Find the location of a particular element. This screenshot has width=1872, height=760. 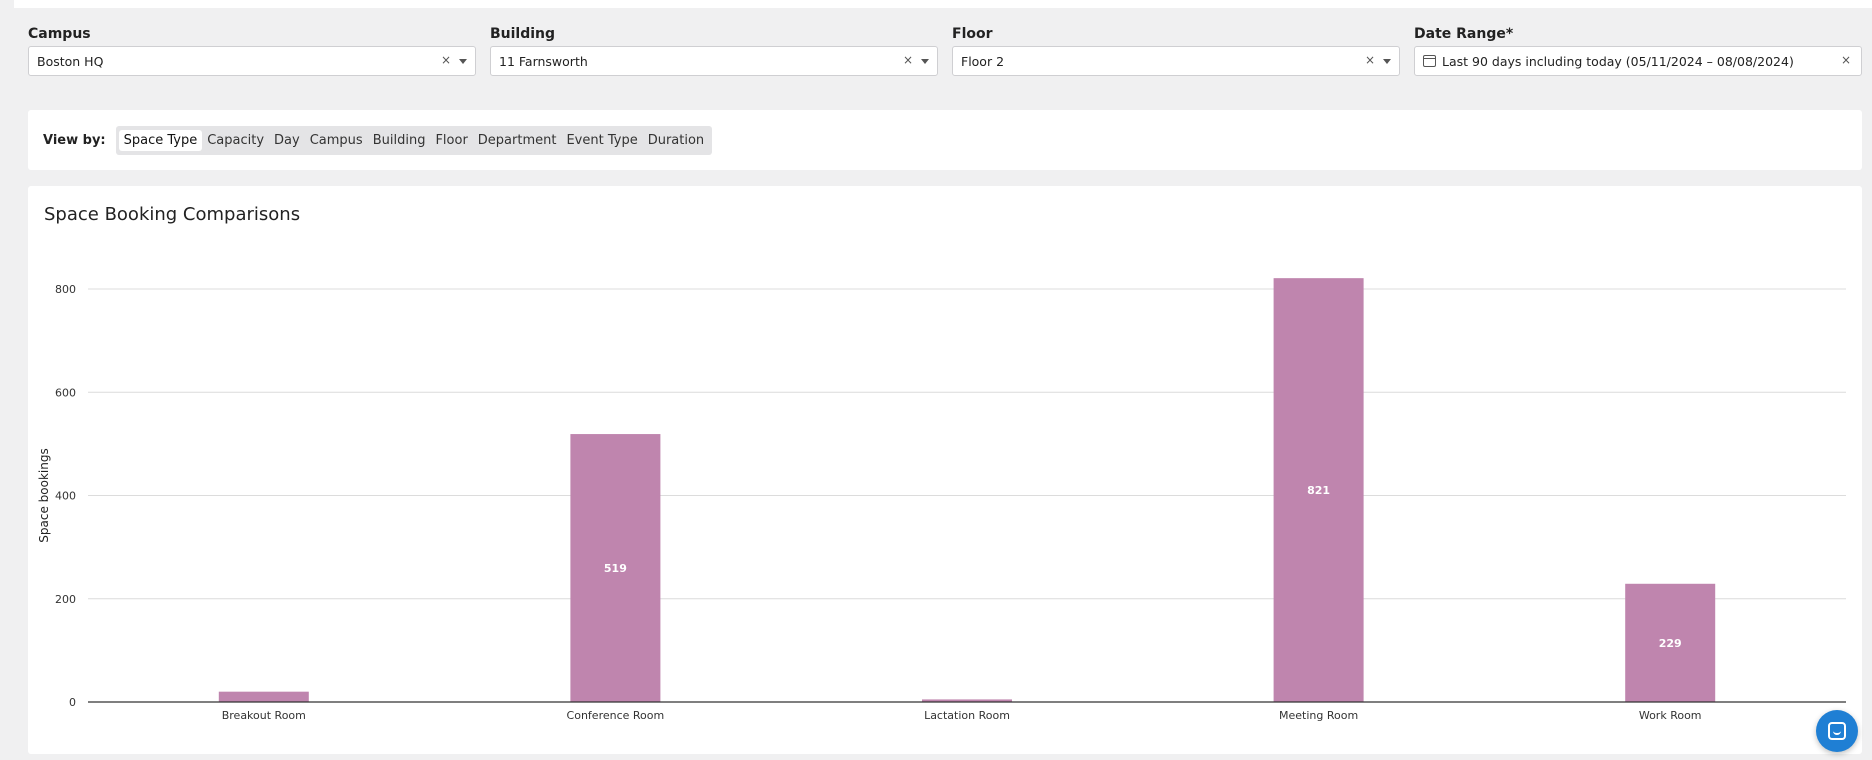

building-chevron-down-icon is located at coordinates (925, 61).